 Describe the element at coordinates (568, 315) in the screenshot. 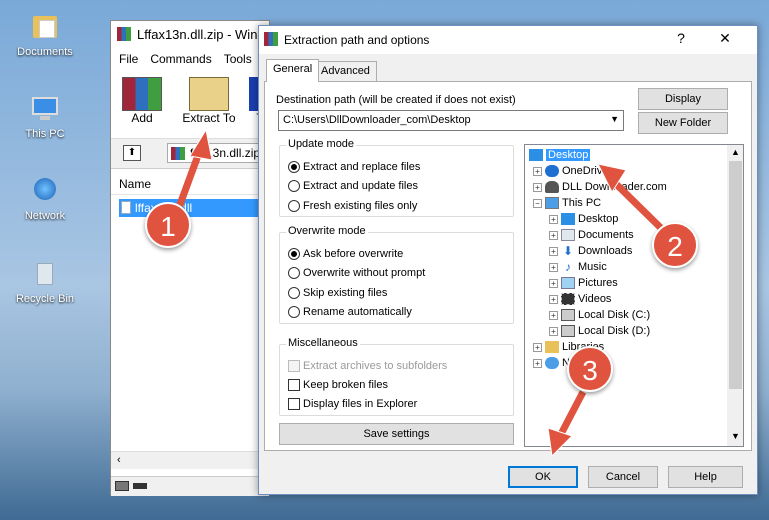

I see `drive-icon` at that location.